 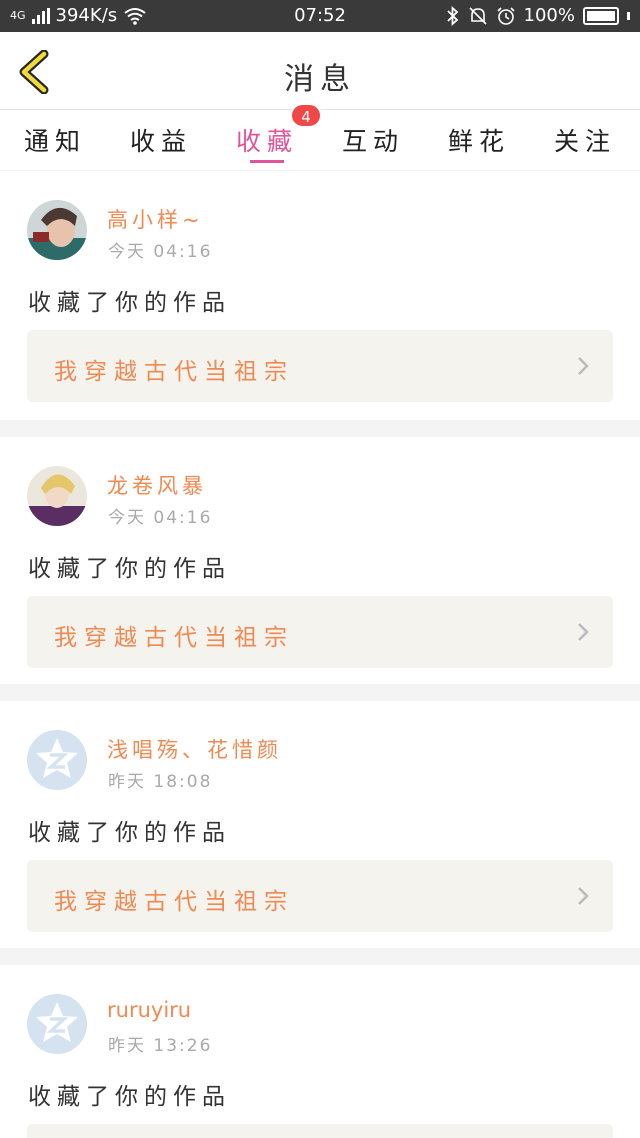 What do you see at coordinates (320, 1131) in the screenshot?
I see `work-link` at bounding box center [320, 1131].